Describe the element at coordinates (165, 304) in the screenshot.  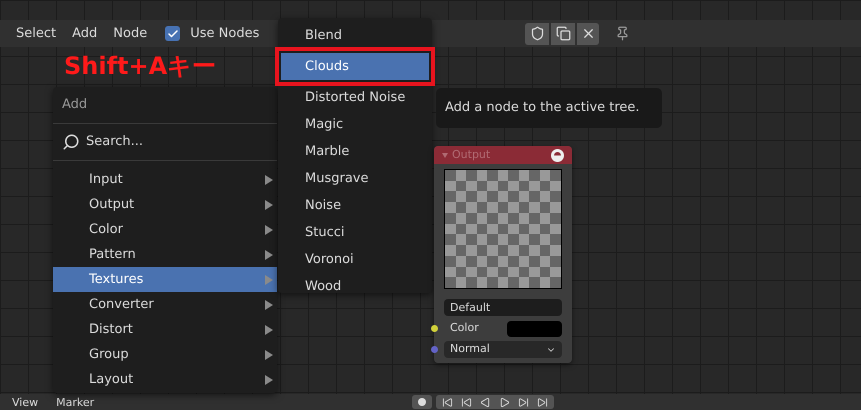
I see `menu-item: Converter` at that location.